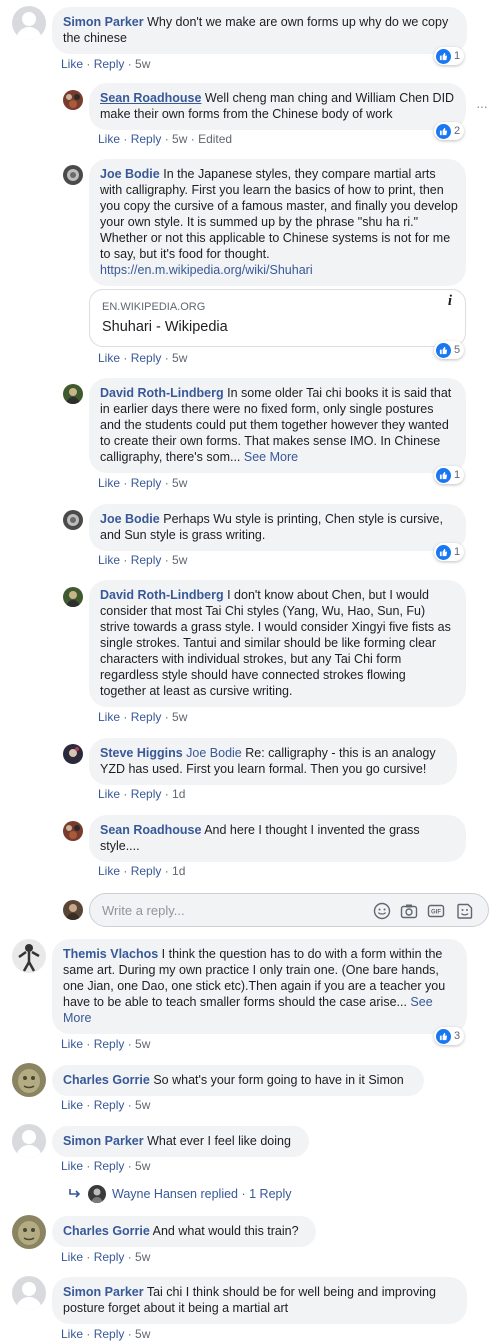 The height and width of the screenshot is (1344, 501). I want to click on reaction-count: 2, so click(449, 131).